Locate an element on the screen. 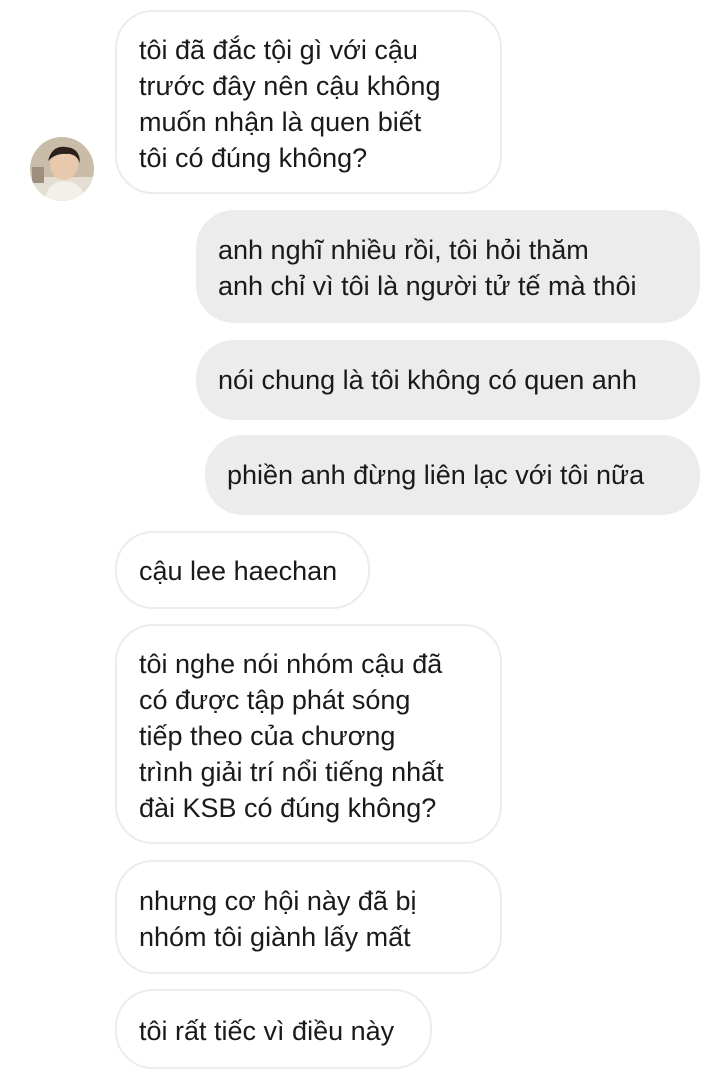  message-bubble-incoming: cậu lee haechan is located at coordinates (242, 570).